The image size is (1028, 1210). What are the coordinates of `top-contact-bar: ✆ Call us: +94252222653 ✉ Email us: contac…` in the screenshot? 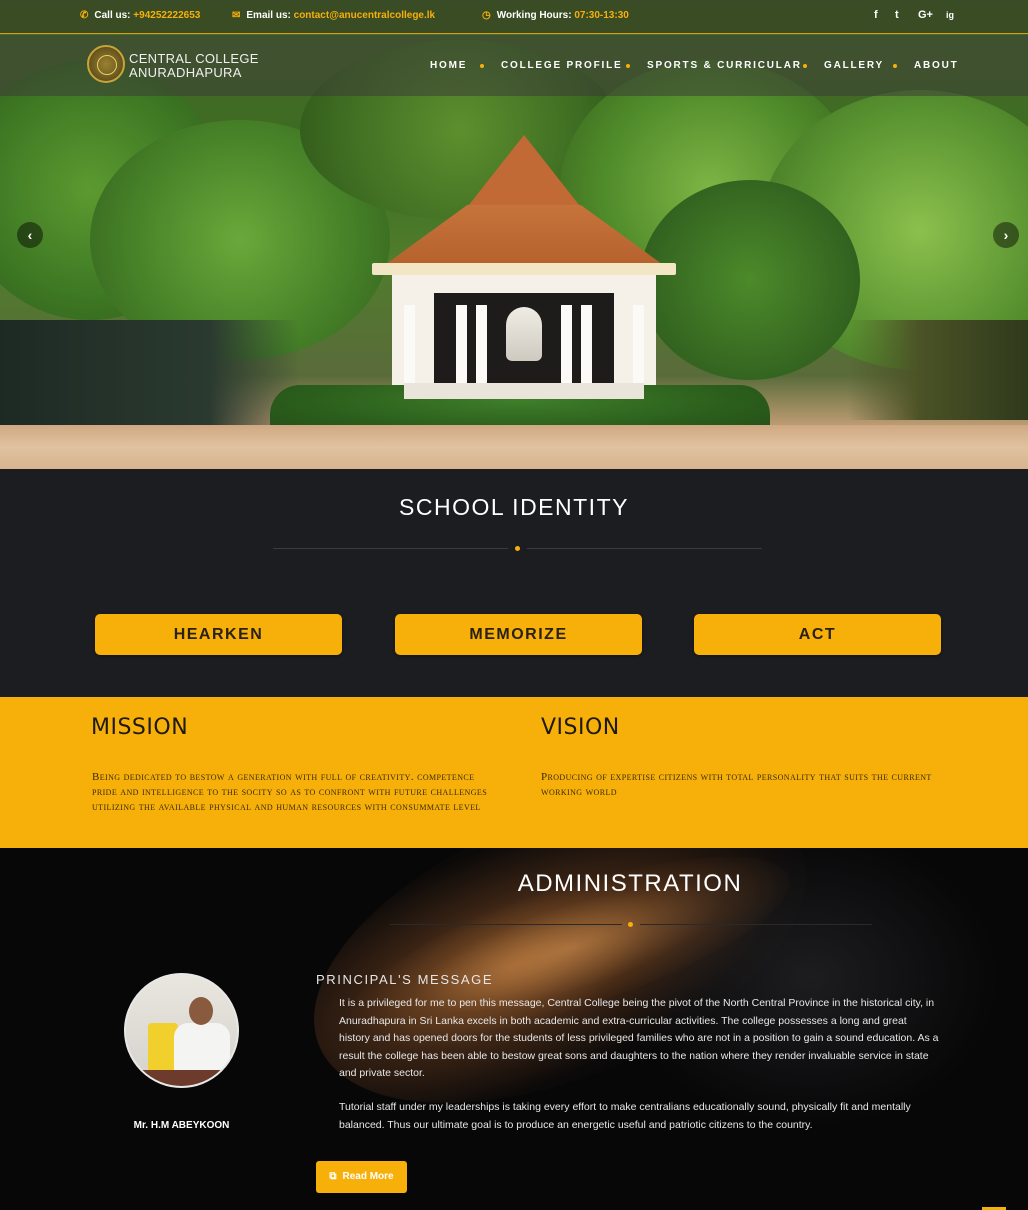 It's located at (514, 17).